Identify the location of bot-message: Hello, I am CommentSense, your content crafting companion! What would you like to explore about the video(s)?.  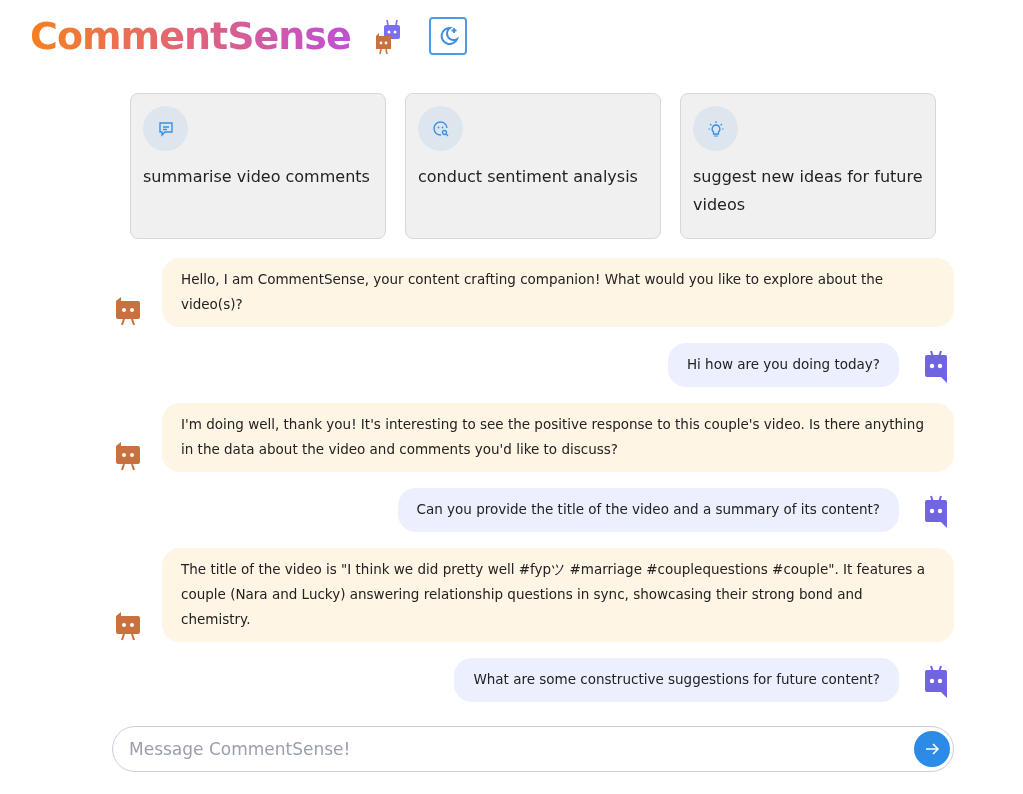
(558, 292).